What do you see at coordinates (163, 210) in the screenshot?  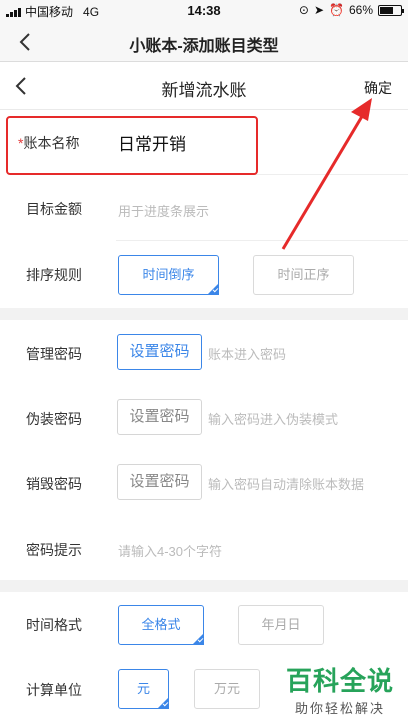 I see `target-amount-input: 用于进度条展示` at bounding box center [163, 210].